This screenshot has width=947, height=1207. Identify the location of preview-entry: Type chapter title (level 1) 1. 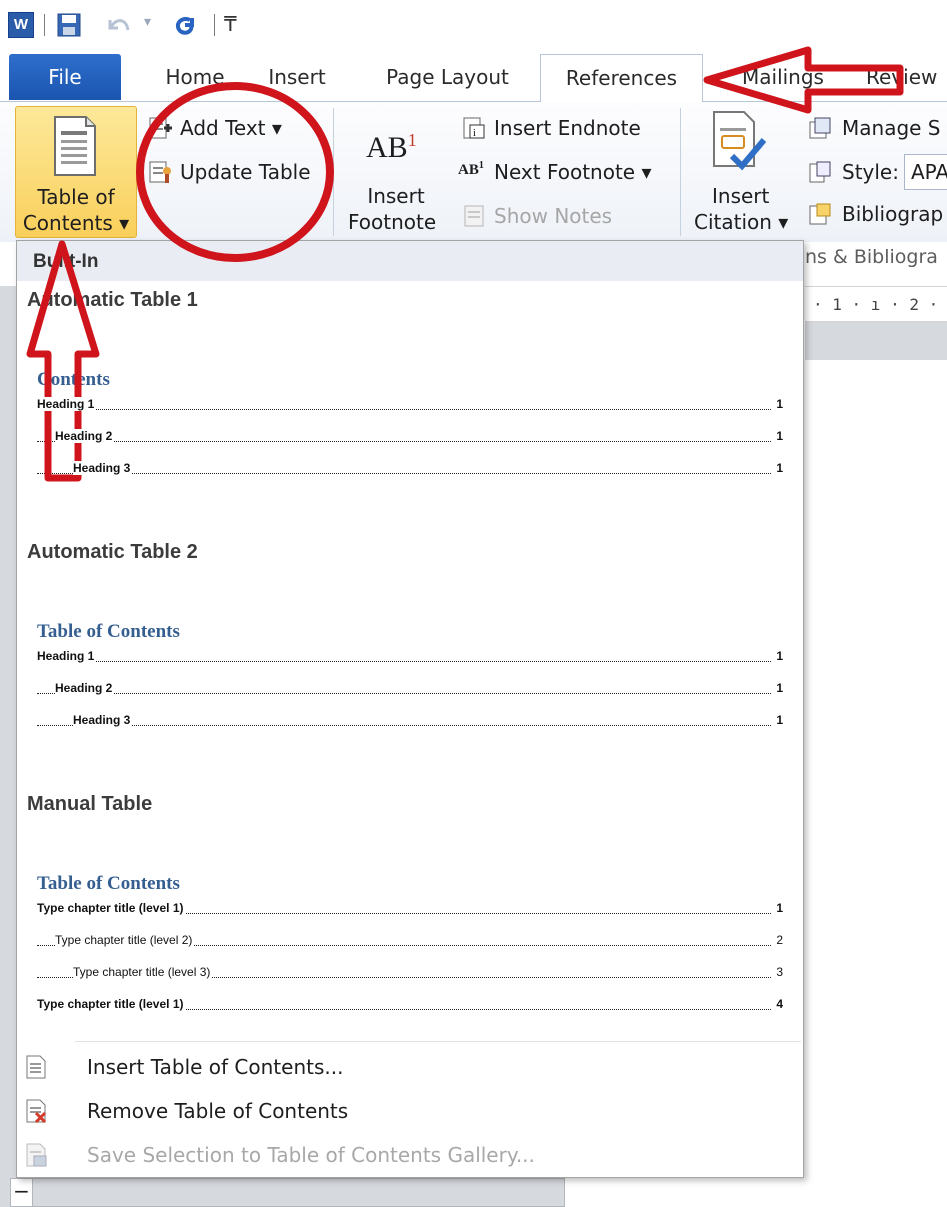
(410, 909).